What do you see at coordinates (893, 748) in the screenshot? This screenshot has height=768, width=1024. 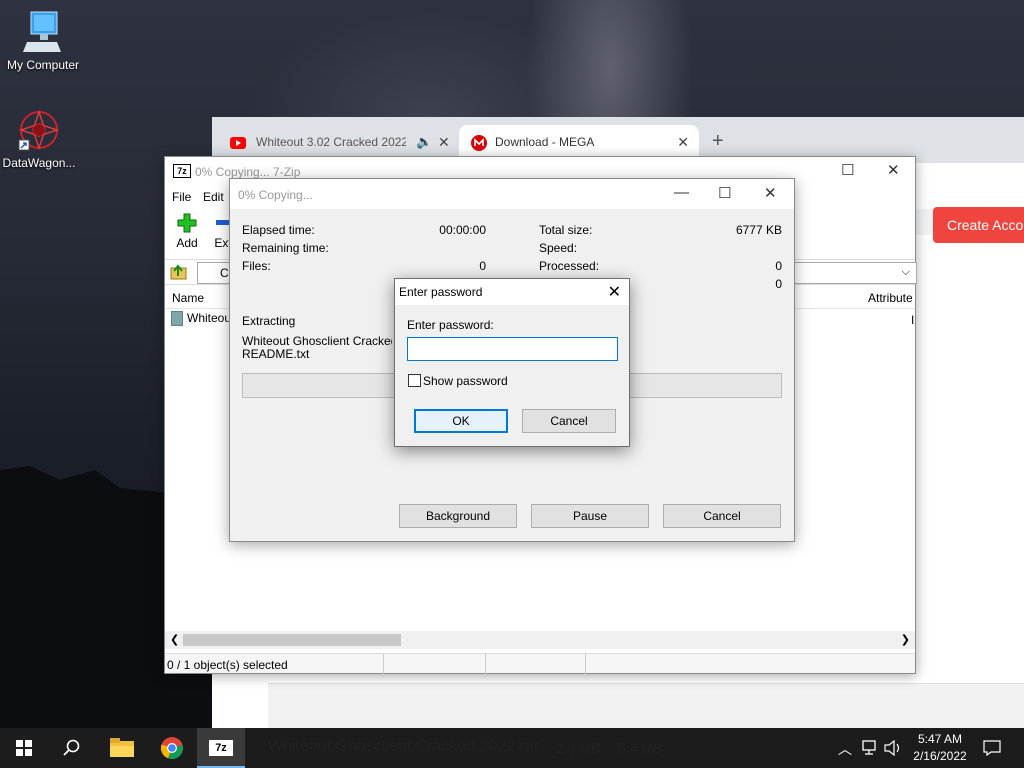 I see `volume-icon` at bounding box center [893, 748].